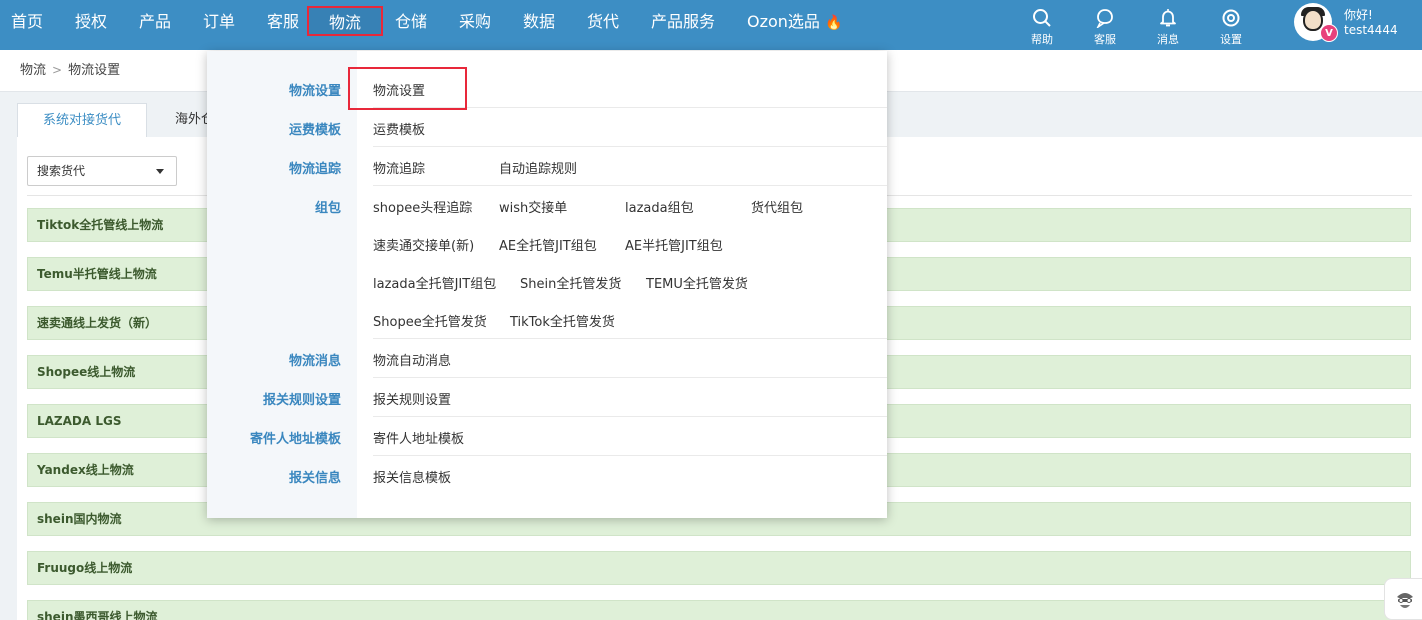 Image resolution: width=1422 pixels, height=620 pixels. I want to click on vip-badge: V, so click(1329, 33).